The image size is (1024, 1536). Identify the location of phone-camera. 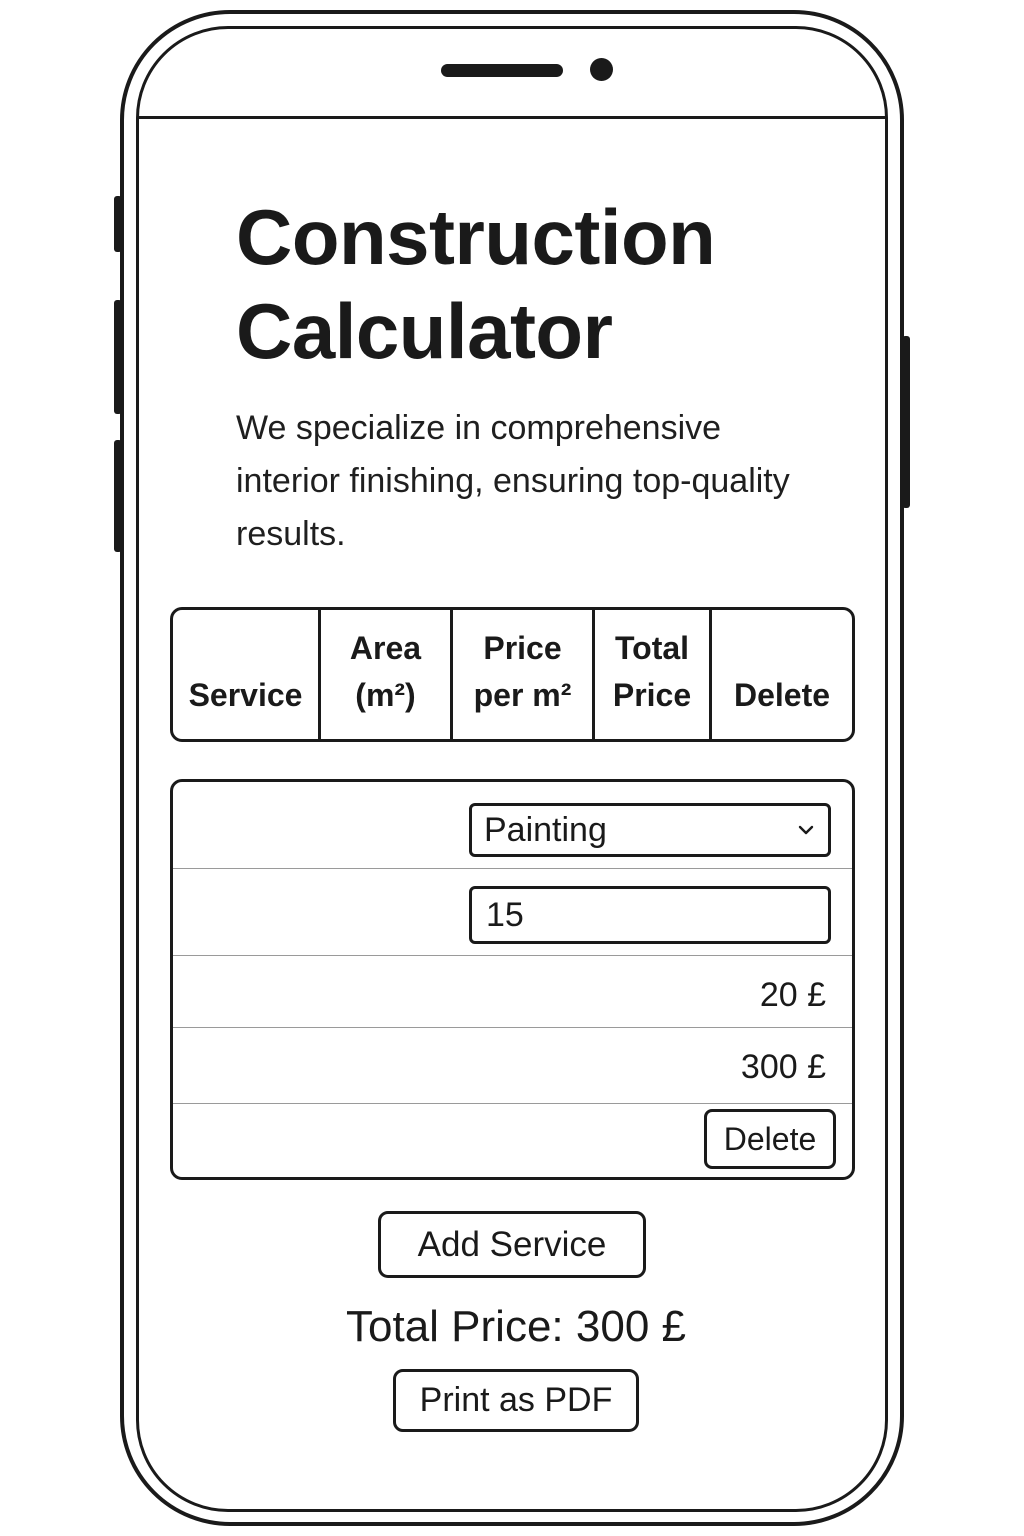
(601, 69).